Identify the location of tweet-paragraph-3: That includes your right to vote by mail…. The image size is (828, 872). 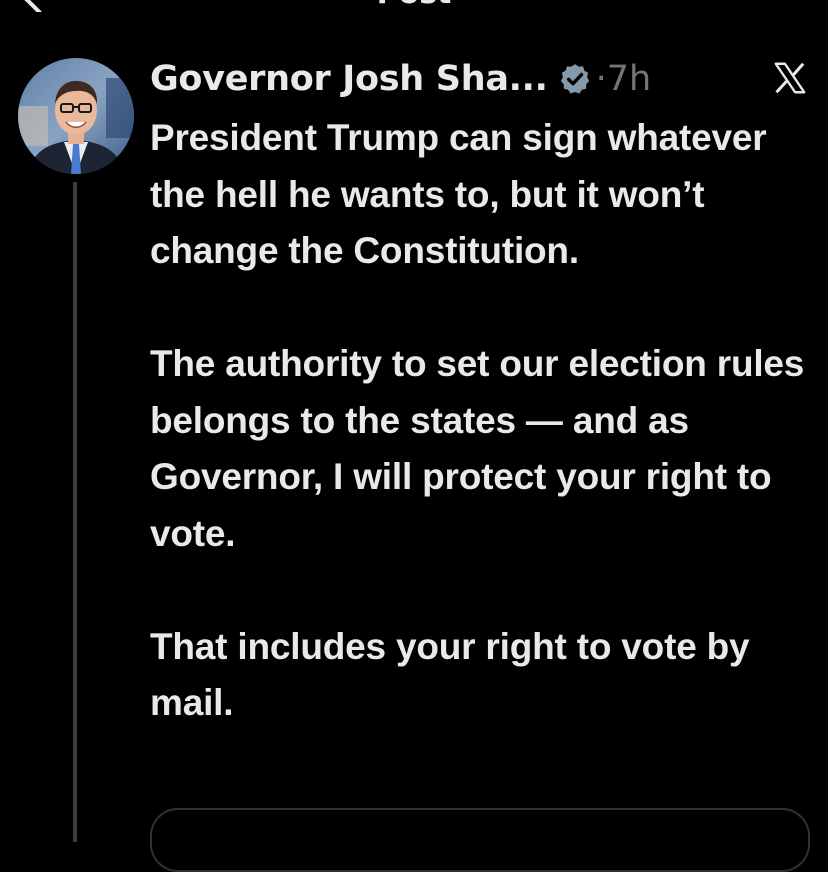
(450, 674).